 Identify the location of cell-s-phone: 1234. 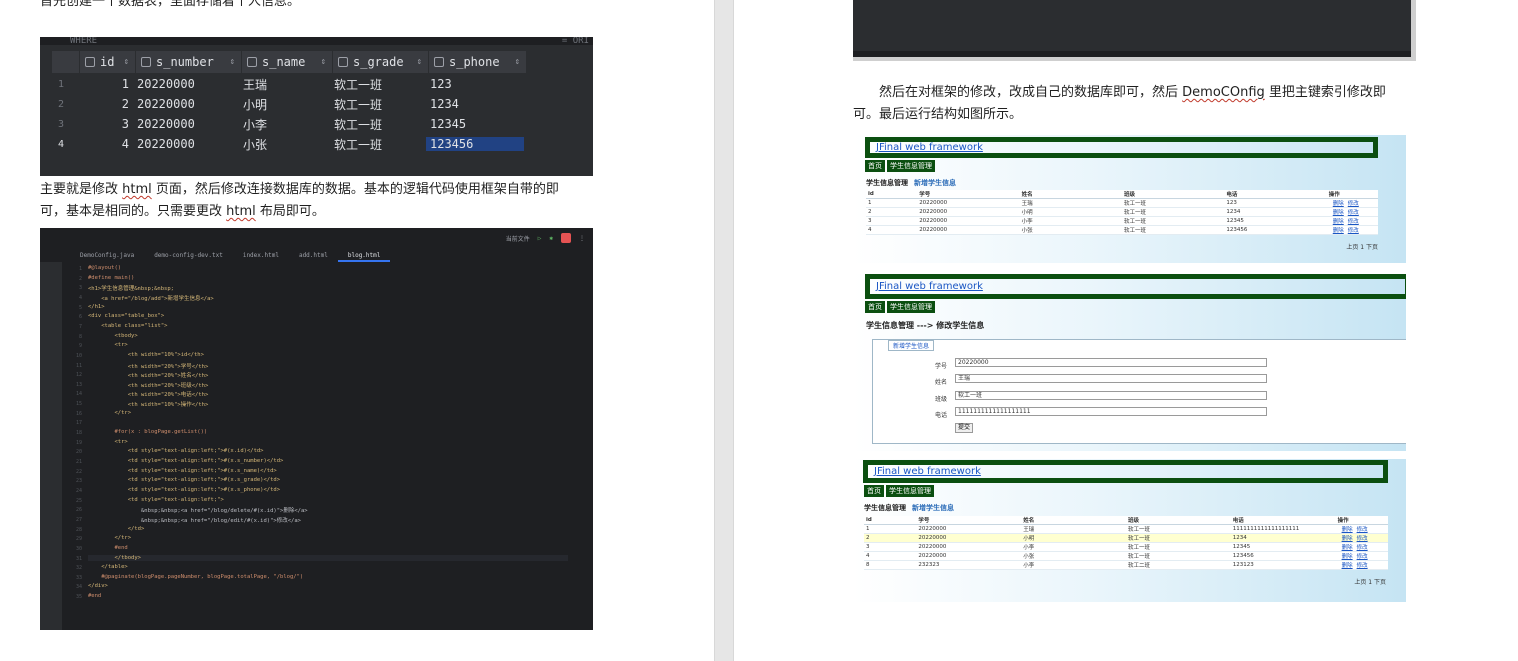
(475, 104).